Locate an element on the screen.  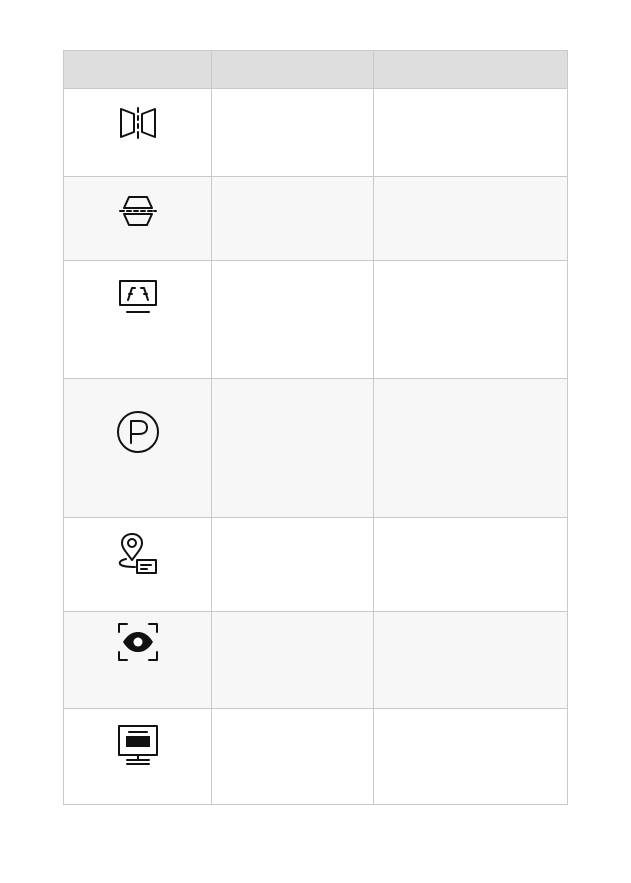
header-icon-column is located at coordinates (137, 69).